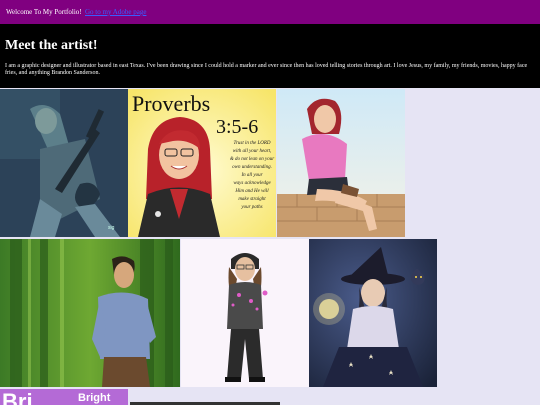 Image resolution: width=540 pixels, height=405 pixels. I want to click on svg-text: sig, so click(111, 228).